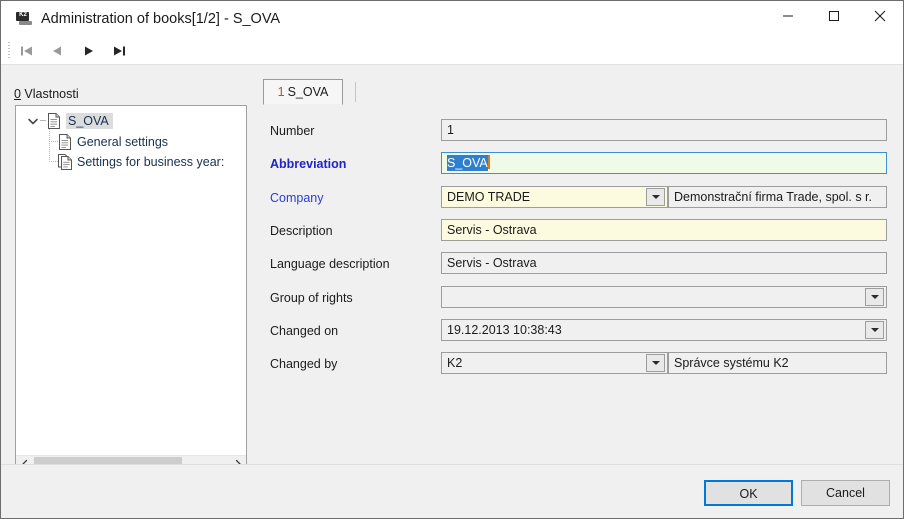 This screenshot has height=519, width=904. I want to click on label-number: Number, so click(292, 131).